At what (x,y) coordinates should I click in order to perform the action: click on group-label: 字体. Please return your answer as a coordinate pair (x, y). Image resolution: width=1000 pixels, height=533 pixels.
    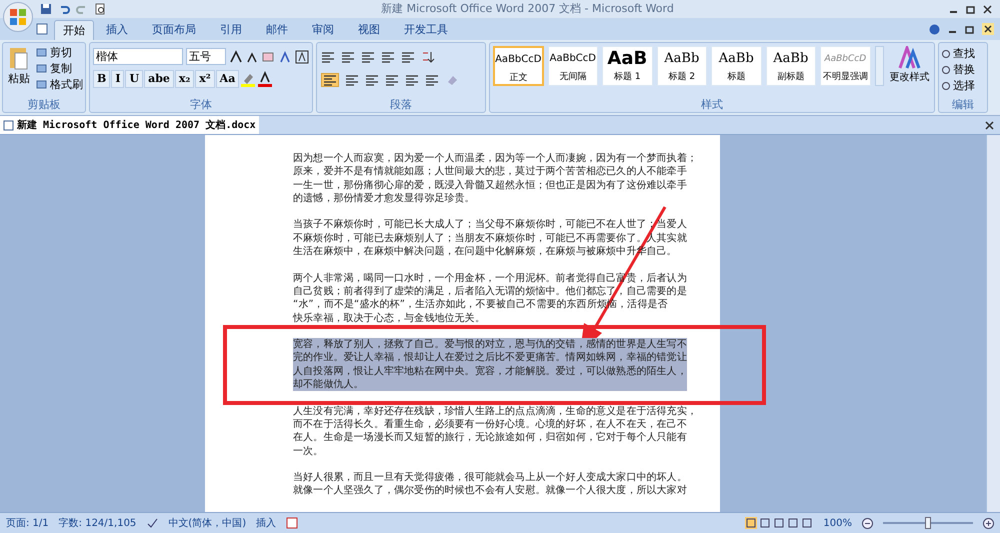
    Looking at the image, I should click on (201, 105).